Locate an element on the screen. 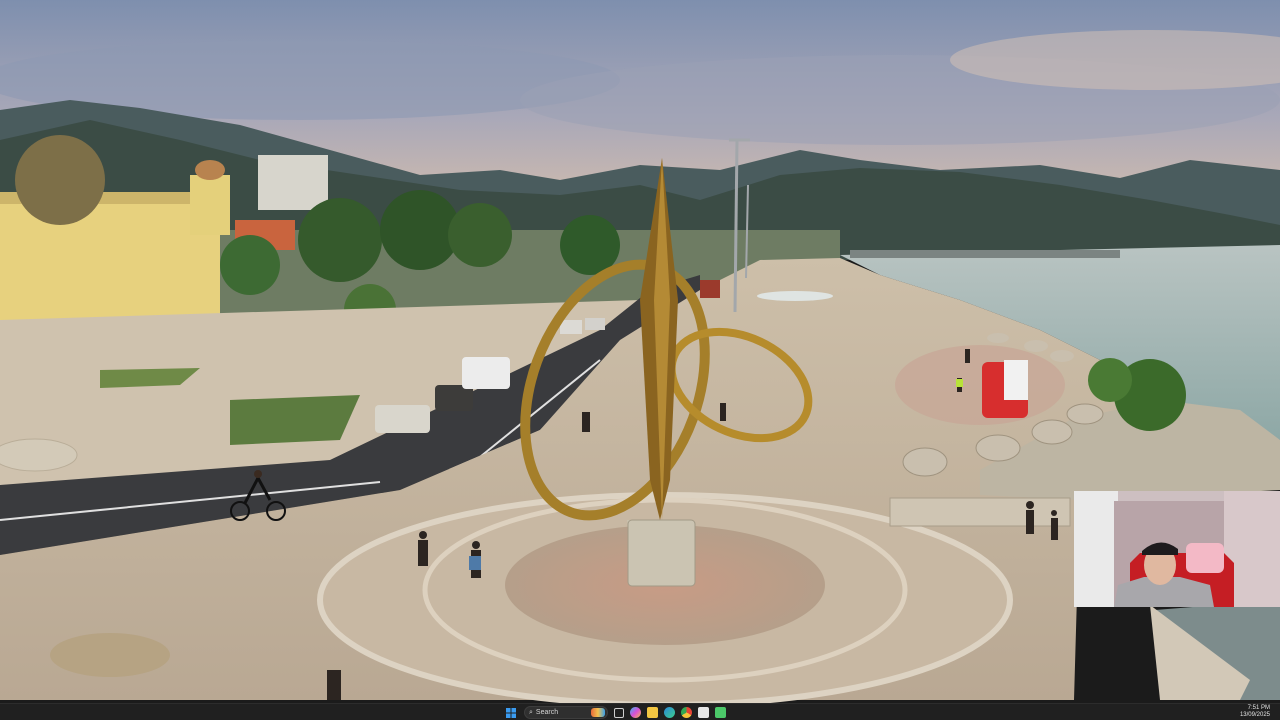 The image size is (1280, 720). file-explorer-icon is located at coordinates (652, 712).